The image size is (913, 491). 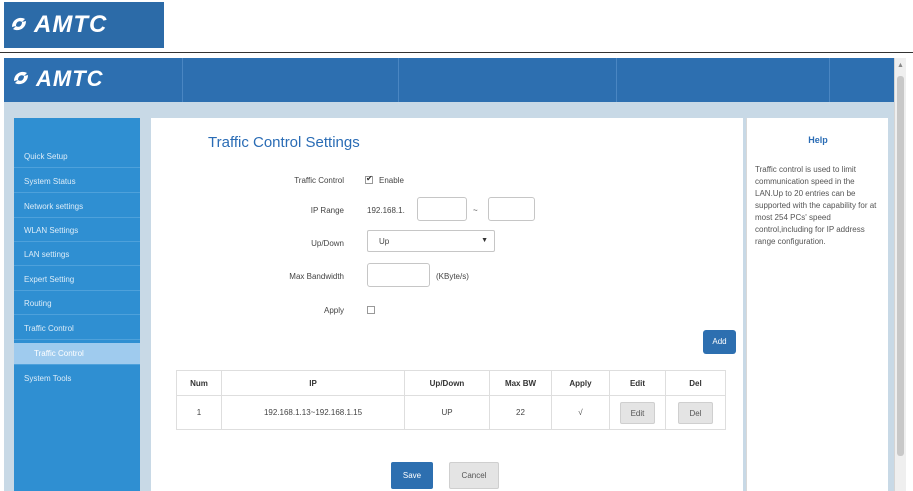 What do you see at coordinates (327, 243) in the screenshot?
I see `updown-label: Up/Down` at bounding box center [327, 243].